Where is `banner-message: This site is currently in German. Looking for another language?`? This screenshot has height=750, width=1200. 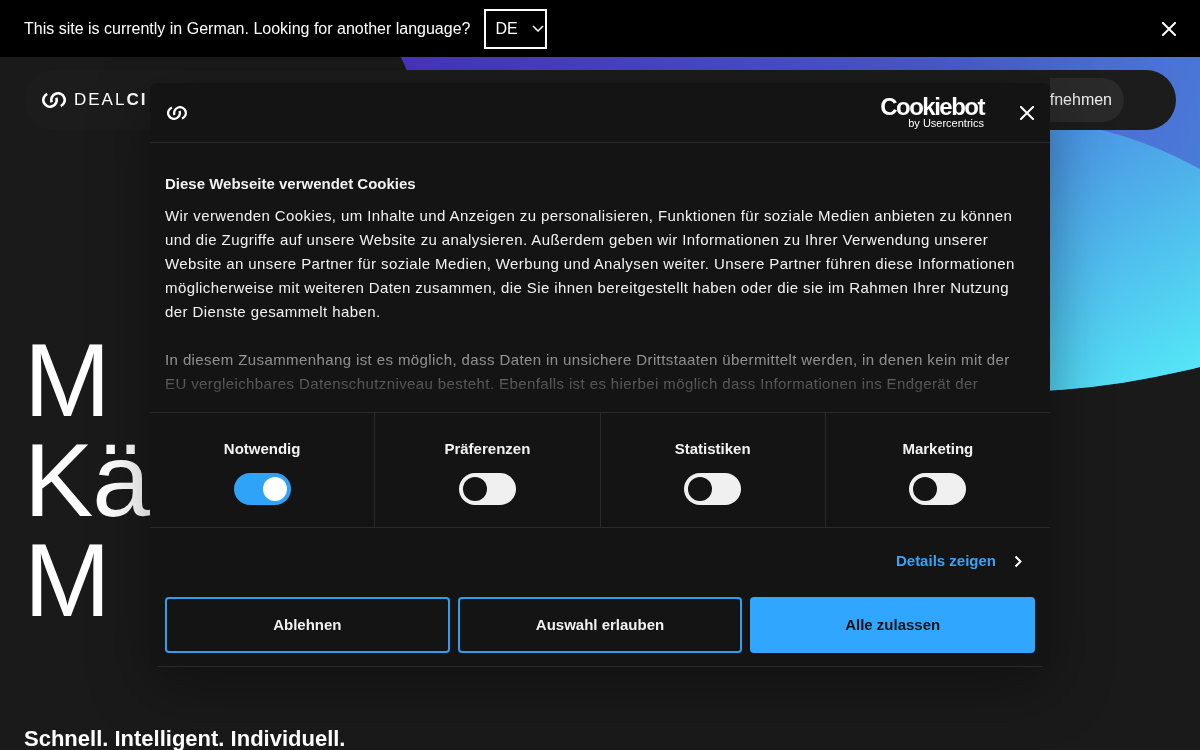
banner-message: This site is currently in German. Looking for another language? is located at coordinates (247, 28).